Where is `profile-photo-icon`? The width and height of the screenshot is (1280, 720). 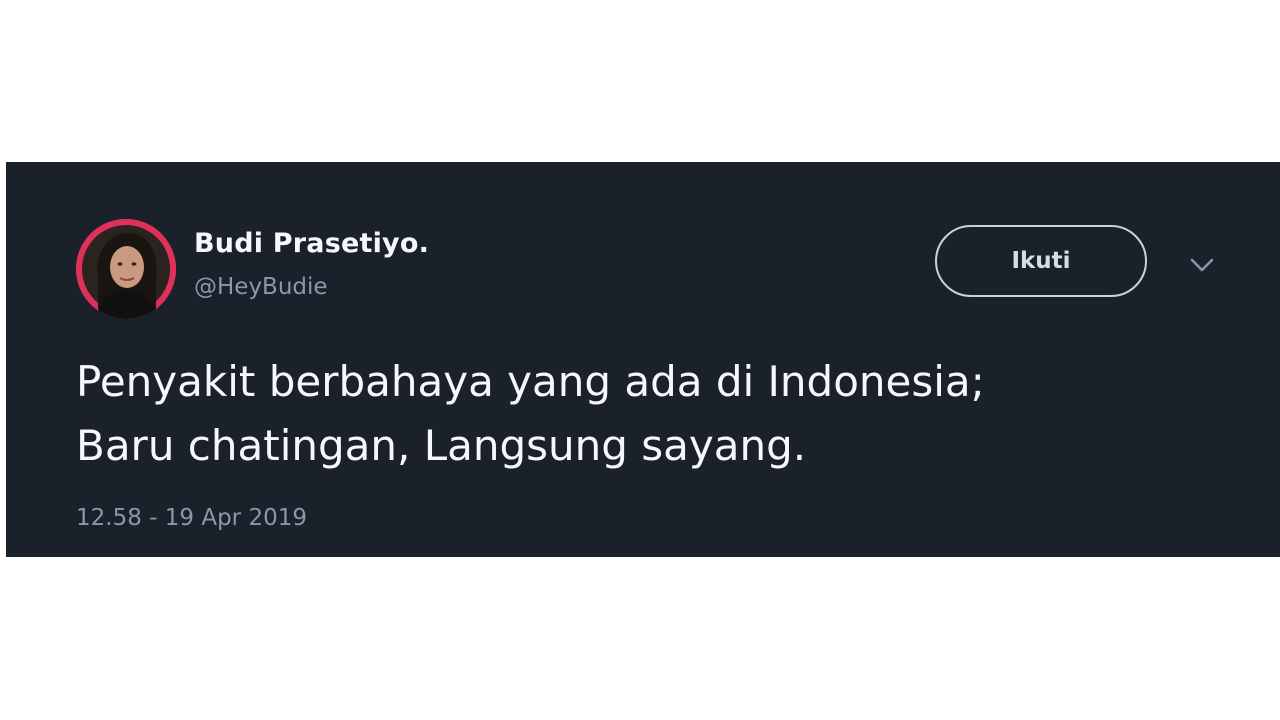 profile-photo-icon is located at coordinates (126, 269).